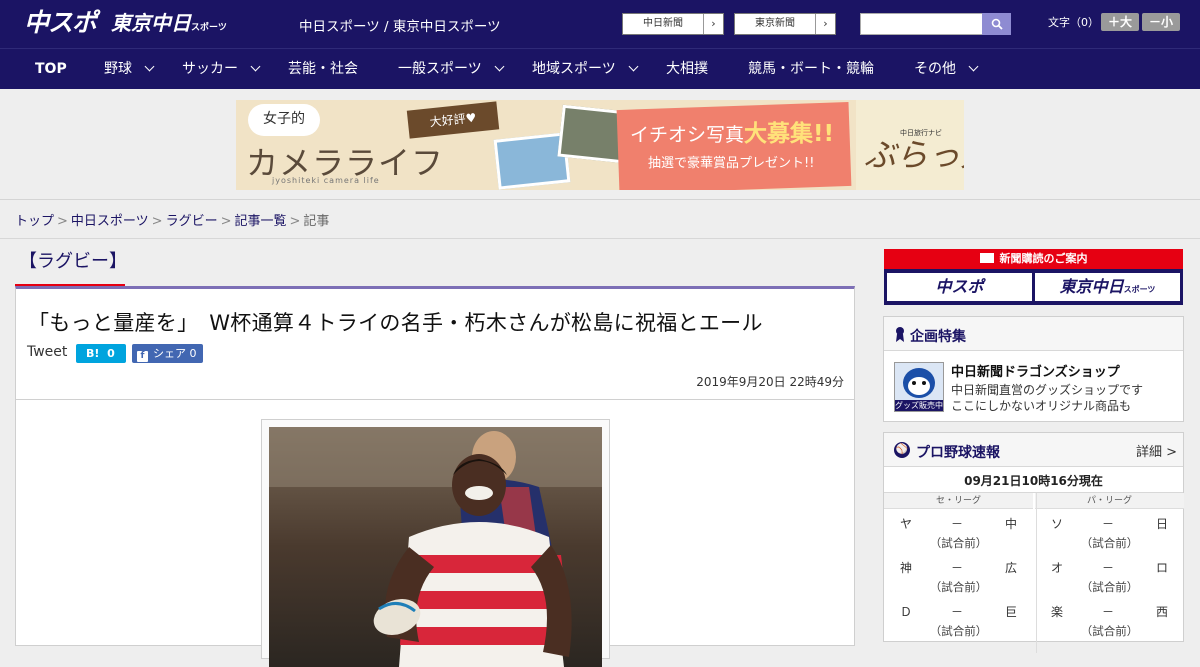 This screenshot has height=667, width=1200. What do you see at coordinates (935, 69) in the screenshot?
I see `nav-label: その他` at bounding box center [935, 69].